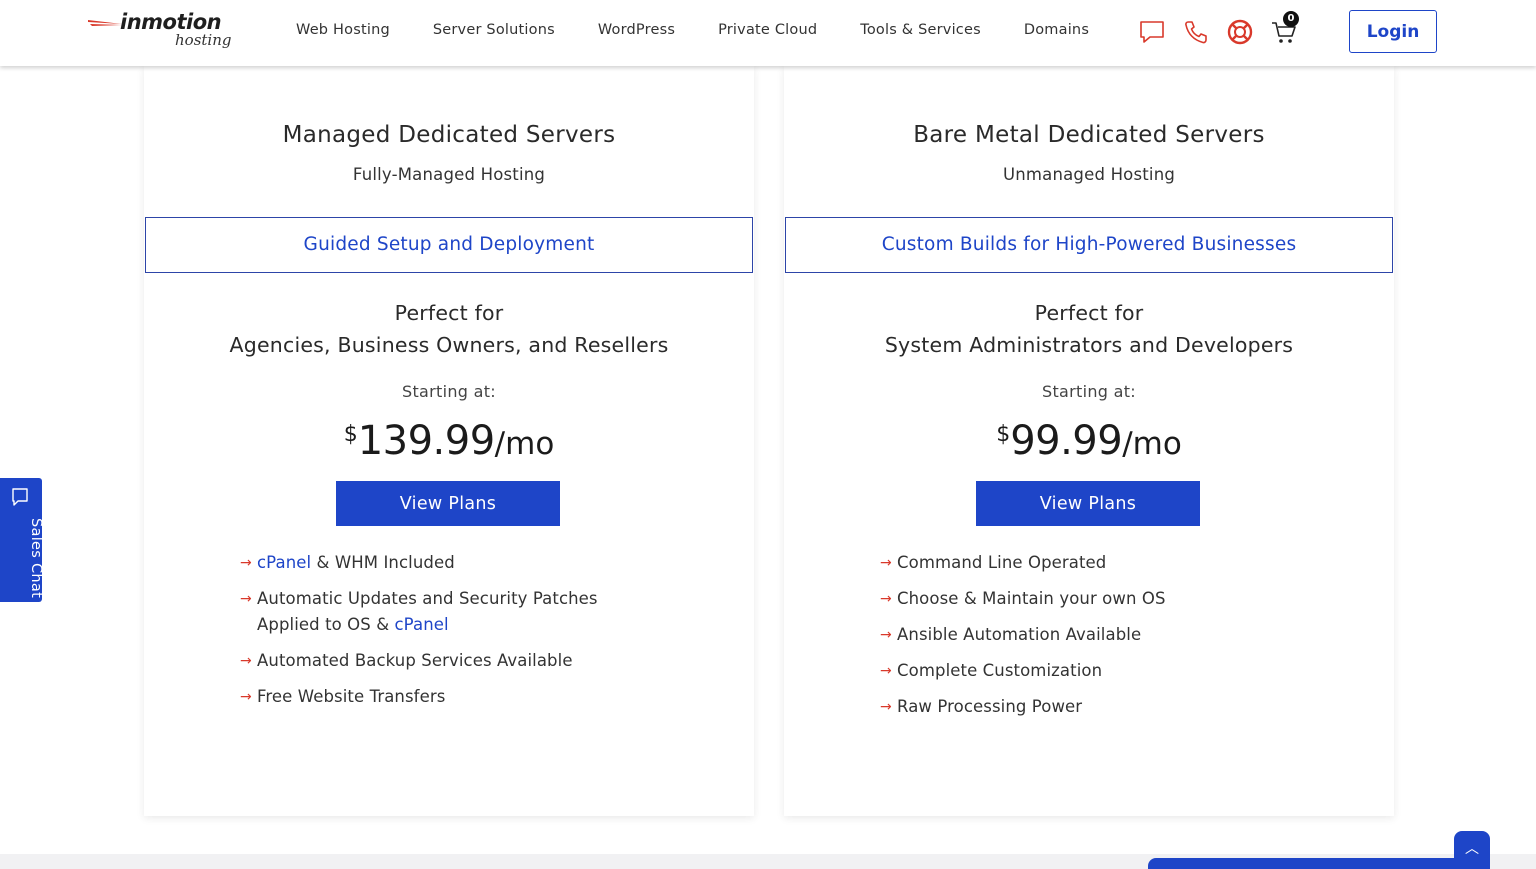  What do you see at coordinates (1002, 562) in the screenshot?
I see `feature-text: Command Line Operated` at bounding box center [1002, 562].